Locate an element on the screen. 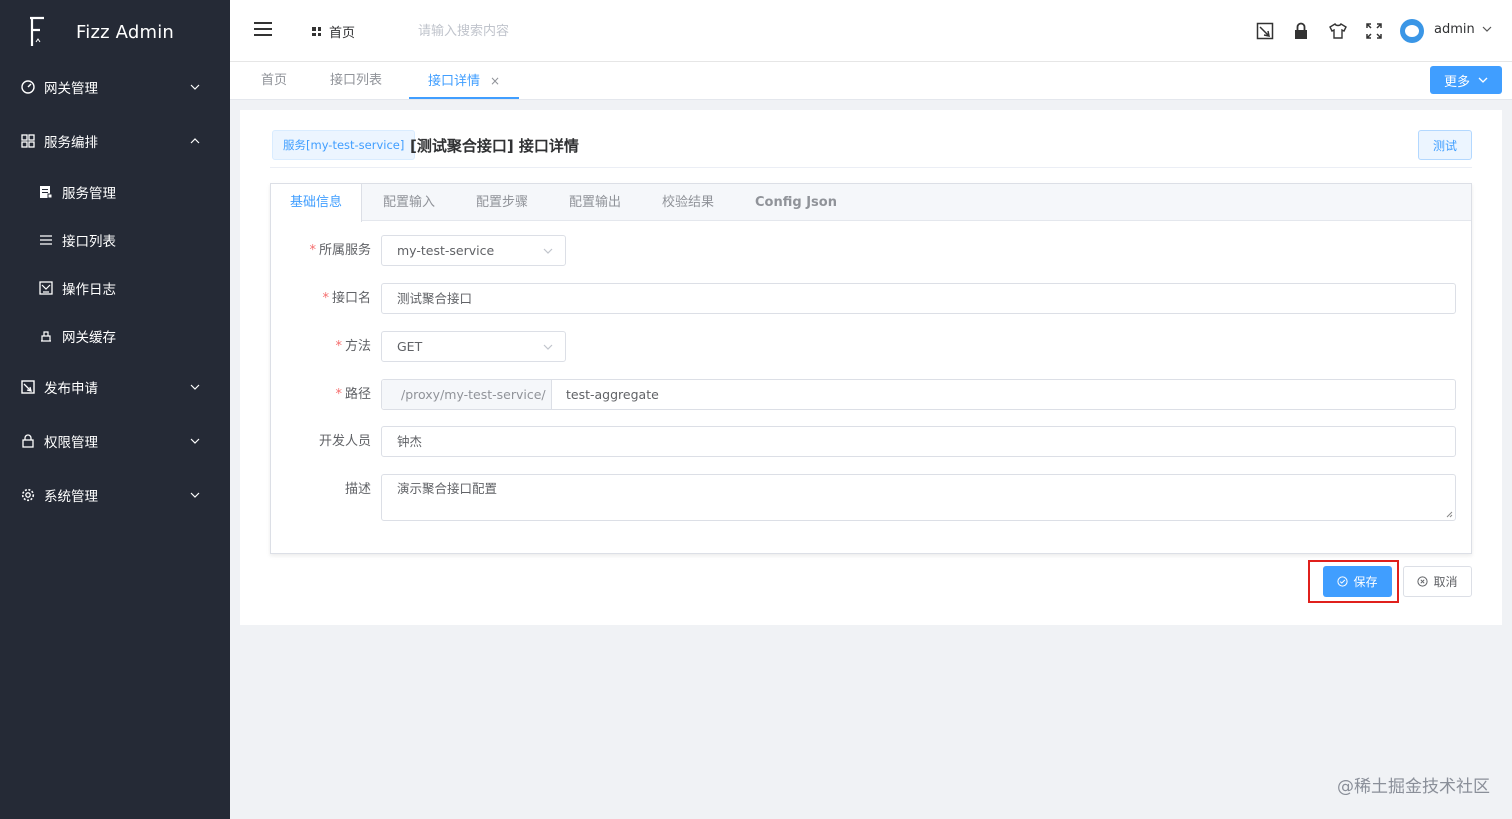 This screenshot has width=1512, height=819. form-row-developer: 开发人员 钟杰 is located at coordinates (871, 442).